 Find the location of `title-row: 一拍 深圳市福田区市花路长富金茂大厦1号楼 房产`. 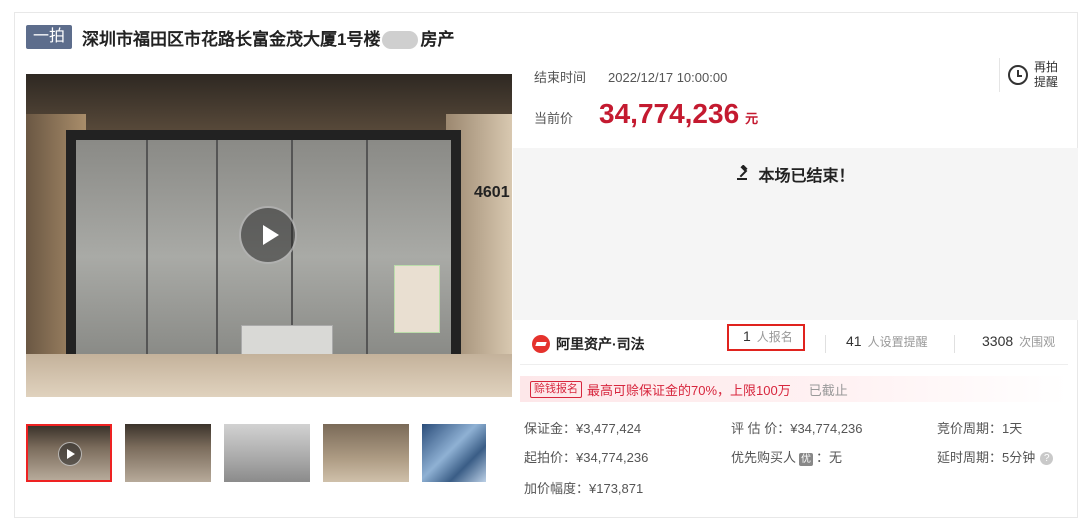

title-row: 一拍 深圳市福田区市花路长富金茂大厦1号楼 房产 is located at coordinates (240, 37).